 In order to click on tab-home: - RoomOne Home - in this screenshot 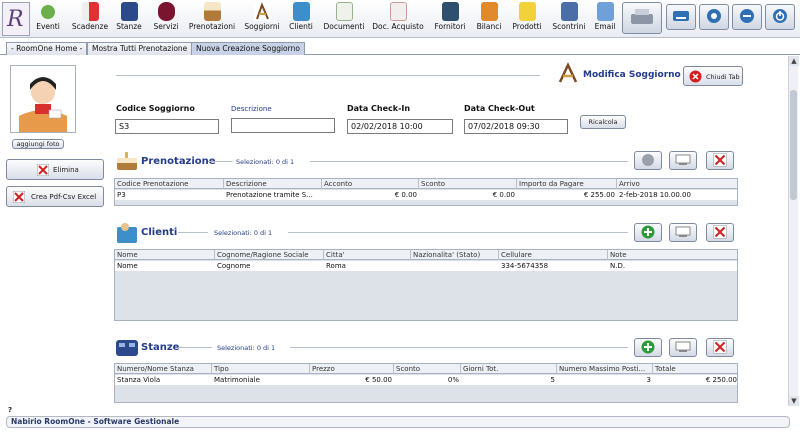, I will do `click(47, 48)`.